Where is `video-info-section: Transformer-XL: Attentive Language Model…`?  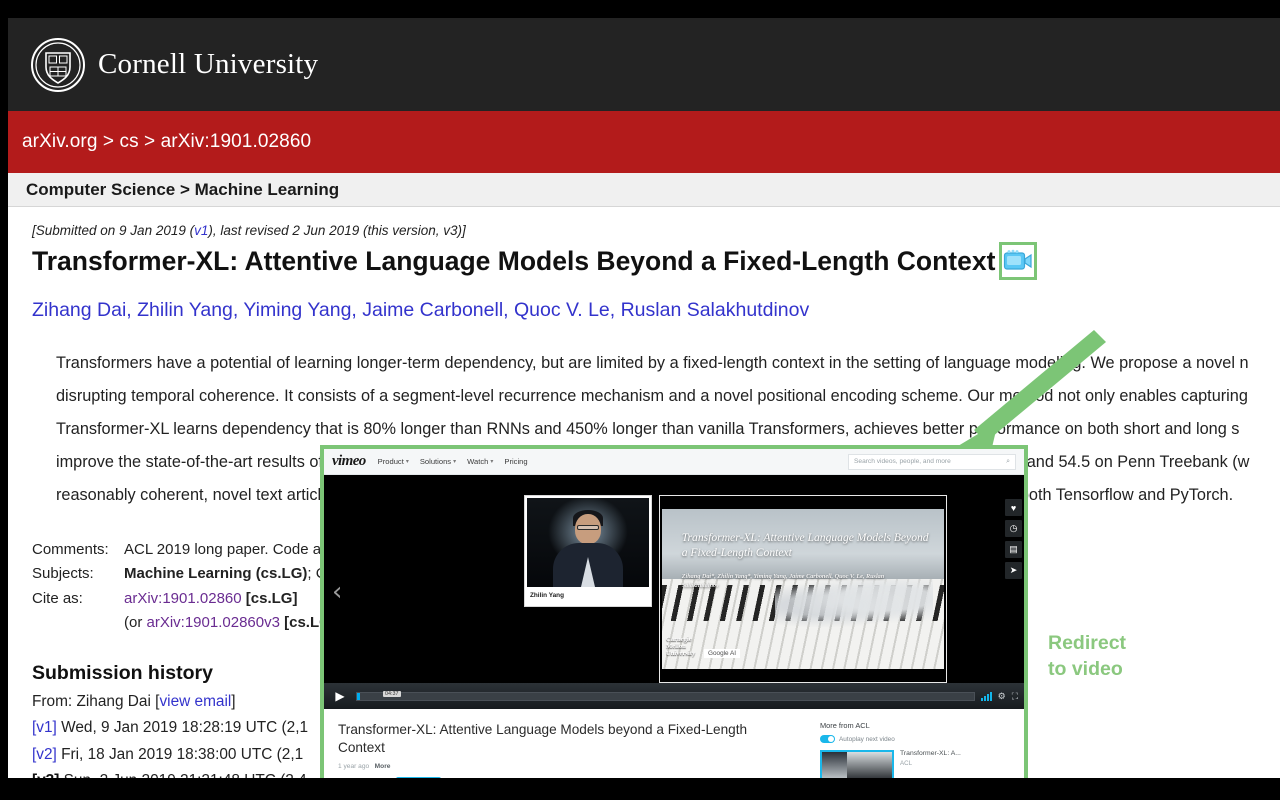 video-info-section: Transformer-XL: Attentive Language Model… is located at coordinates (674, 743).